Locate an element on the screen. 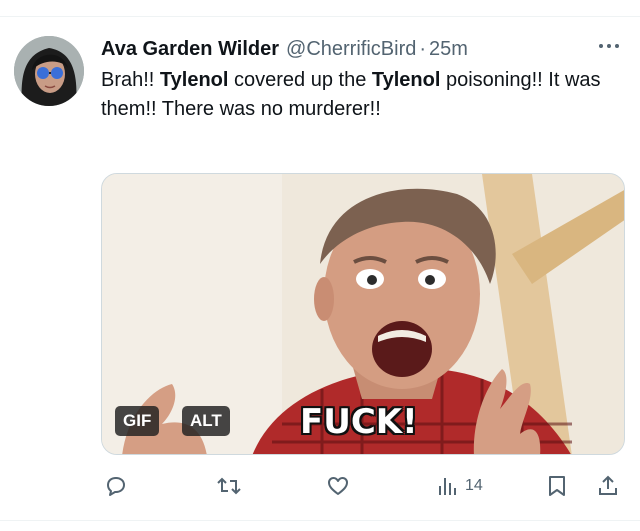 This screenshot has height=531, width=640. more-options-icon is located at coordinates (609, 46).